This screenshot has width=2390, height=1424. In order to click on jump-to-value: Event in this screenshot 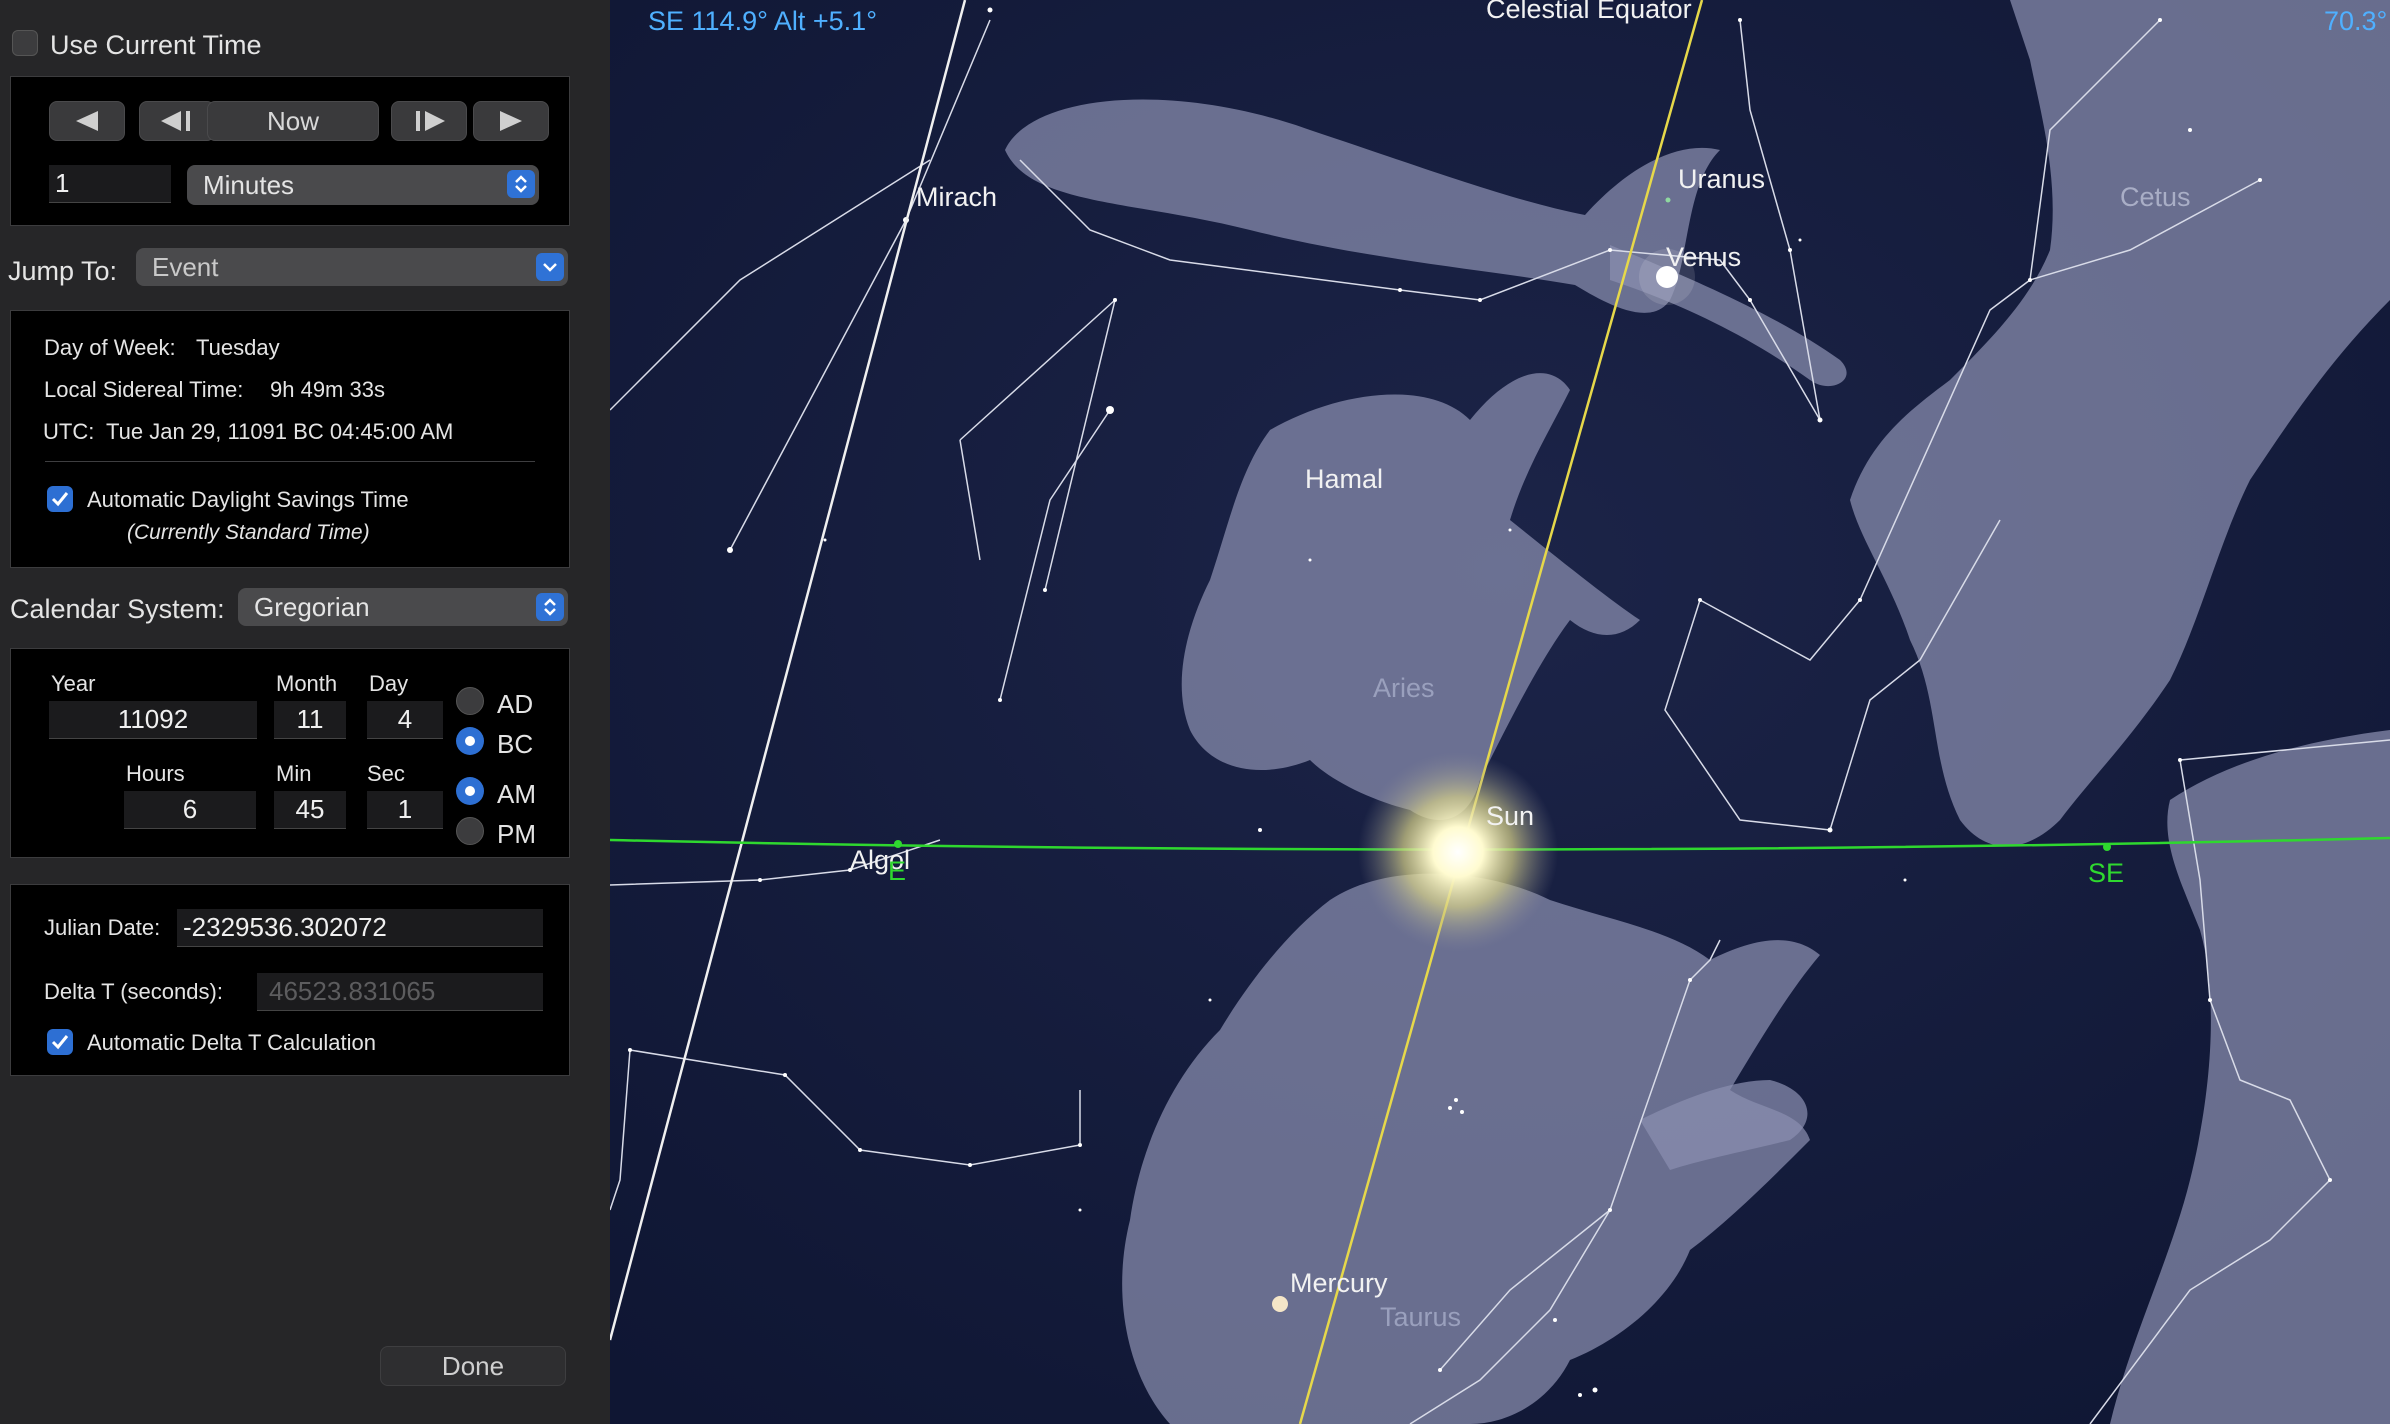, I will do `click(185, 266)`.